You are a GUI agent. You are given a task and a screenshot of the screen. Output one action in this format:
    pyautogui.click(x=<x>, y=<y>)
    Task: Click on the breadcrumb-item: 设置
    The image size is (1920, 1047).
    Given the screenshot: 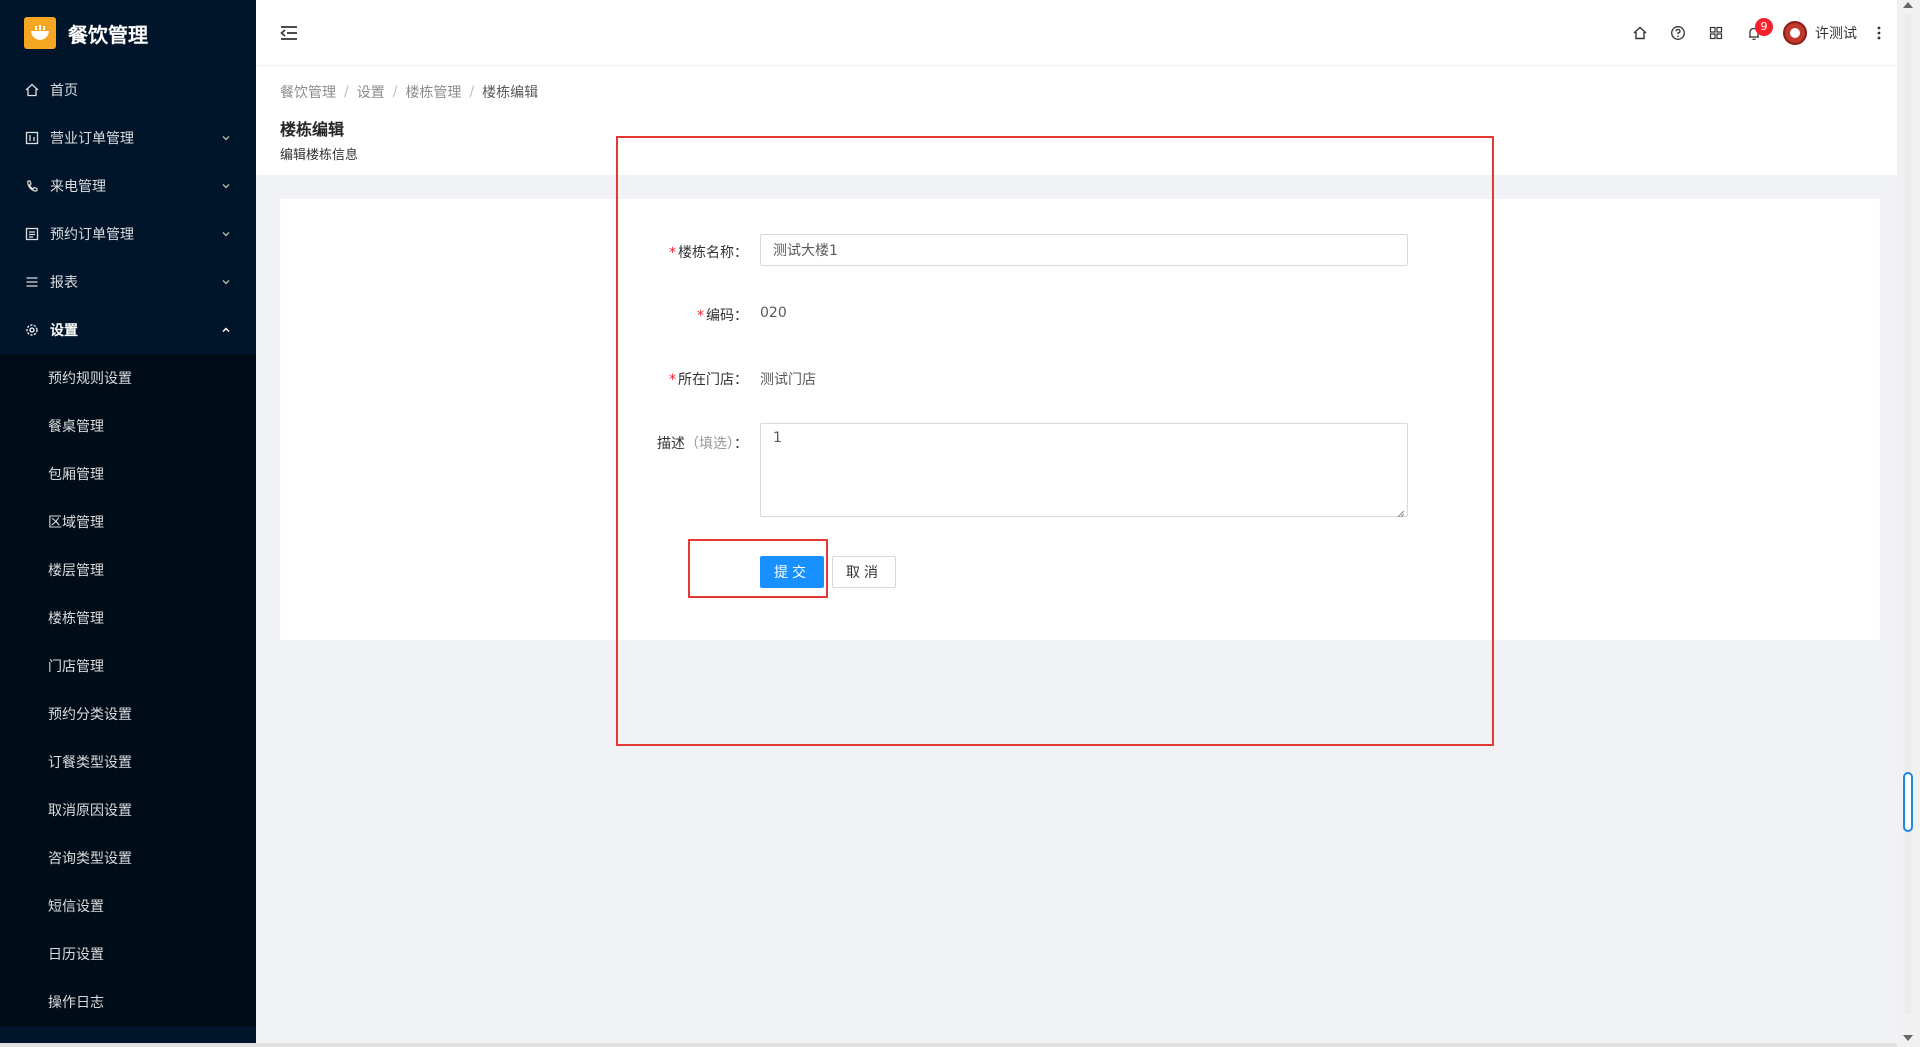 What is the action you would take?
    pyautogui.click(x=371, y=92)
    